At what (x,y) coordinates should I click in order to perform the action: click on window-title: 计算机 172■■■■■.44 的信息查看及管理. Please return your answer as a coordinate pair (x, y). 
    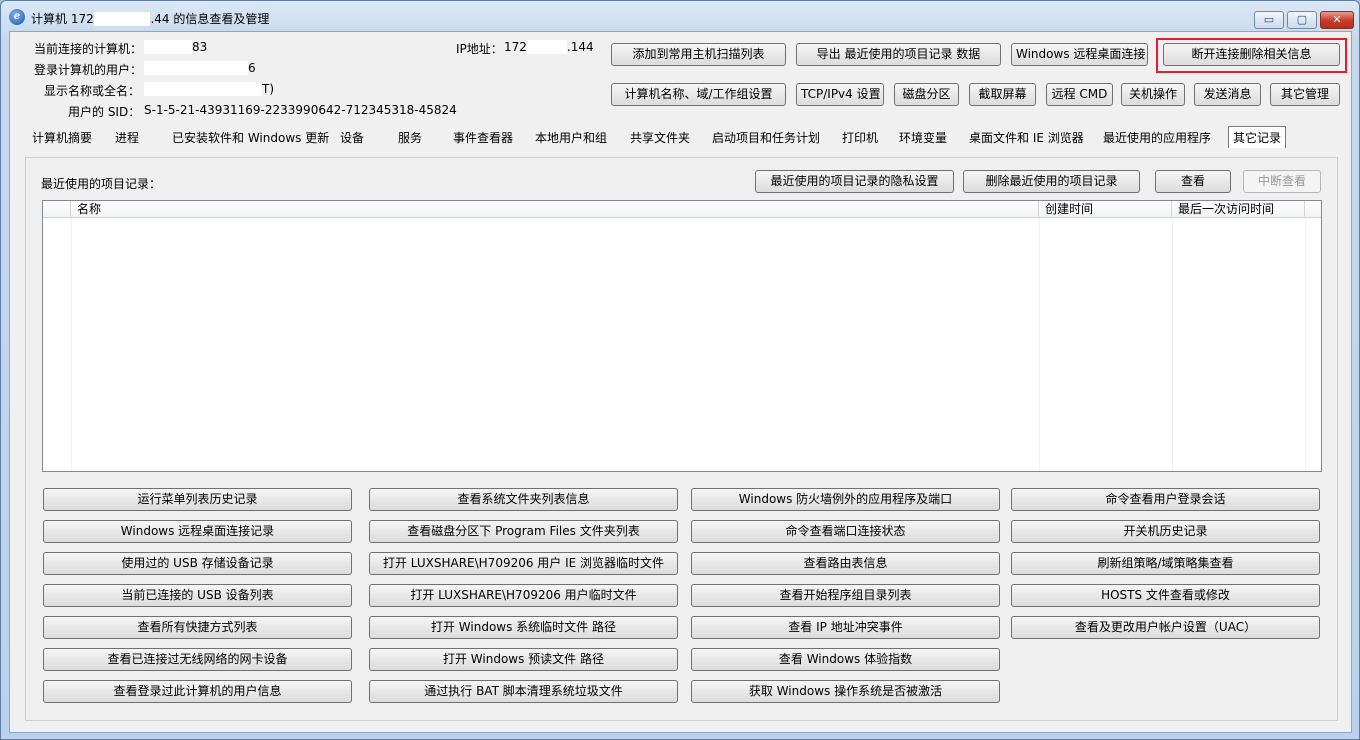
    Looking at the image, I should click on (150, 19).